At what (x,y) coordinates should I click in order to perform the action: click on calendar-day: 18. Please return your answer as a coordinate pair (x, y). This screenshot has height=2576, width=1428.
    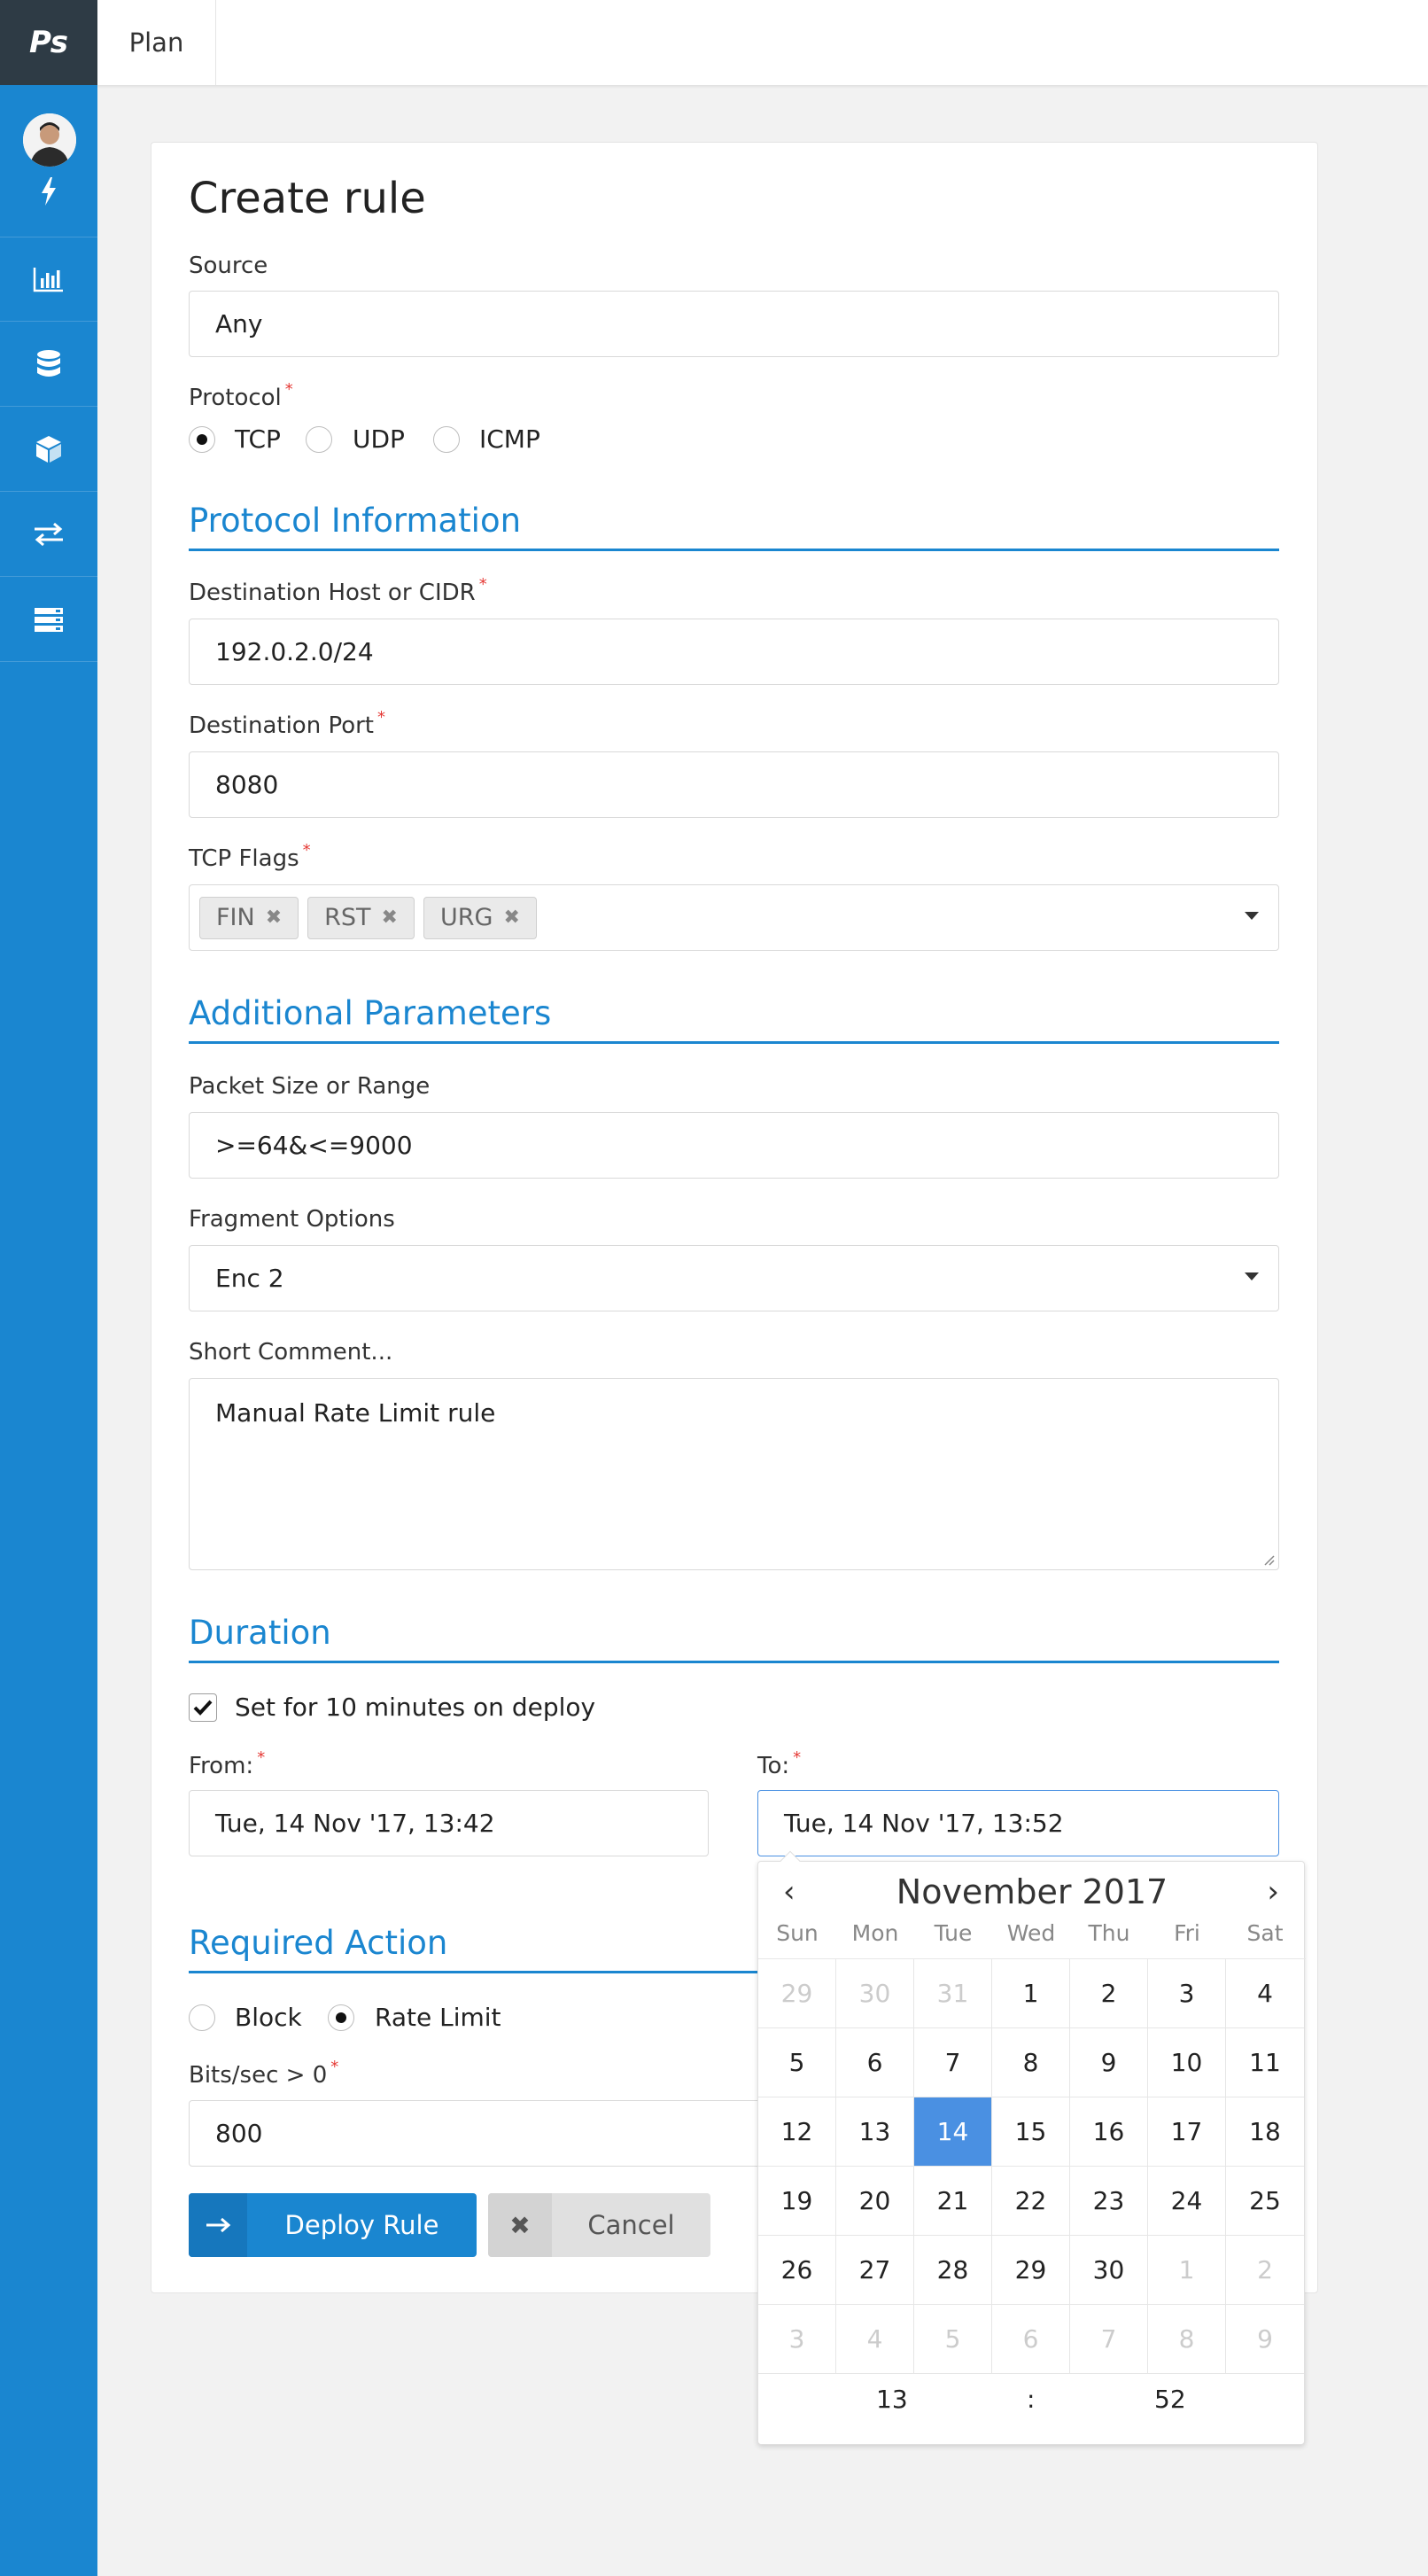
    Looking at the image, I should click on (1265, 2132).